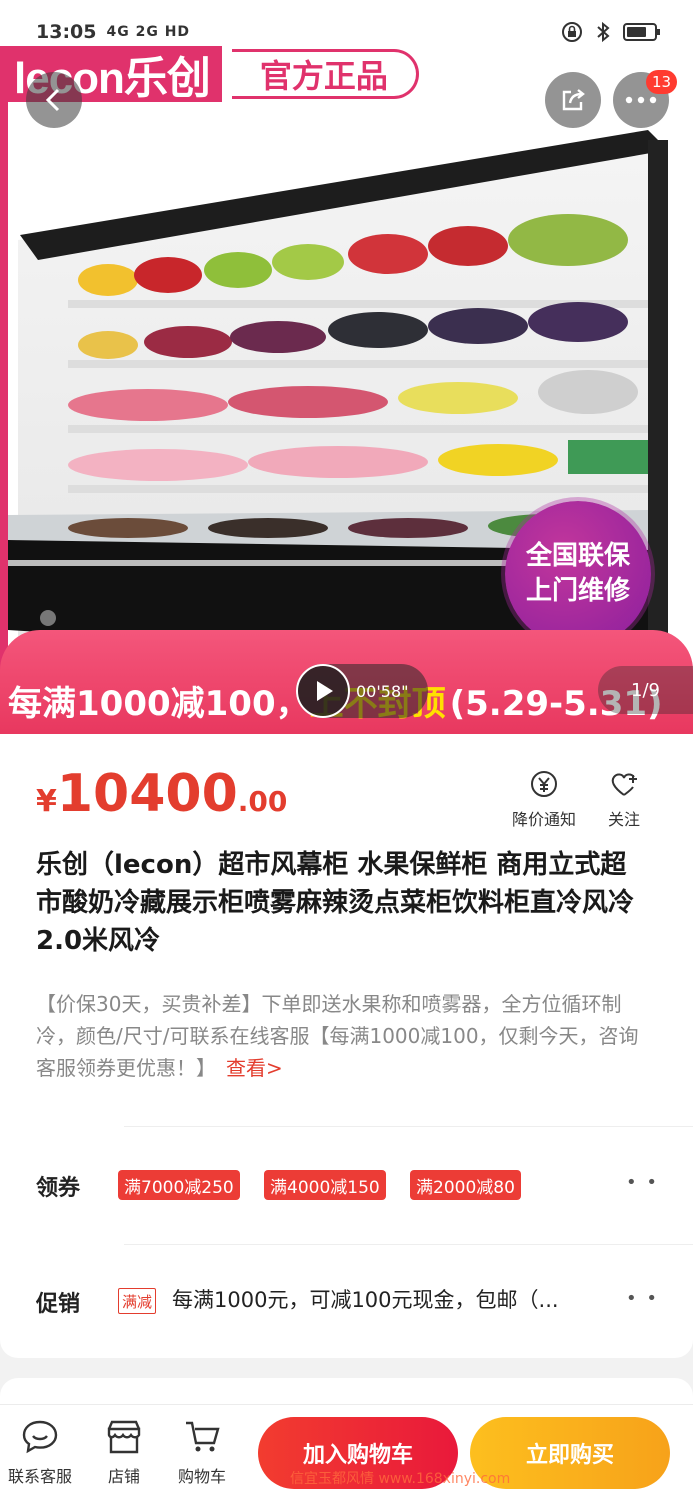 The width and height of the screenshot is (693, 1500). Describe the element at coordinates (202, 1476) in the screenshot. I see `cart-label: 购物车` at that location.